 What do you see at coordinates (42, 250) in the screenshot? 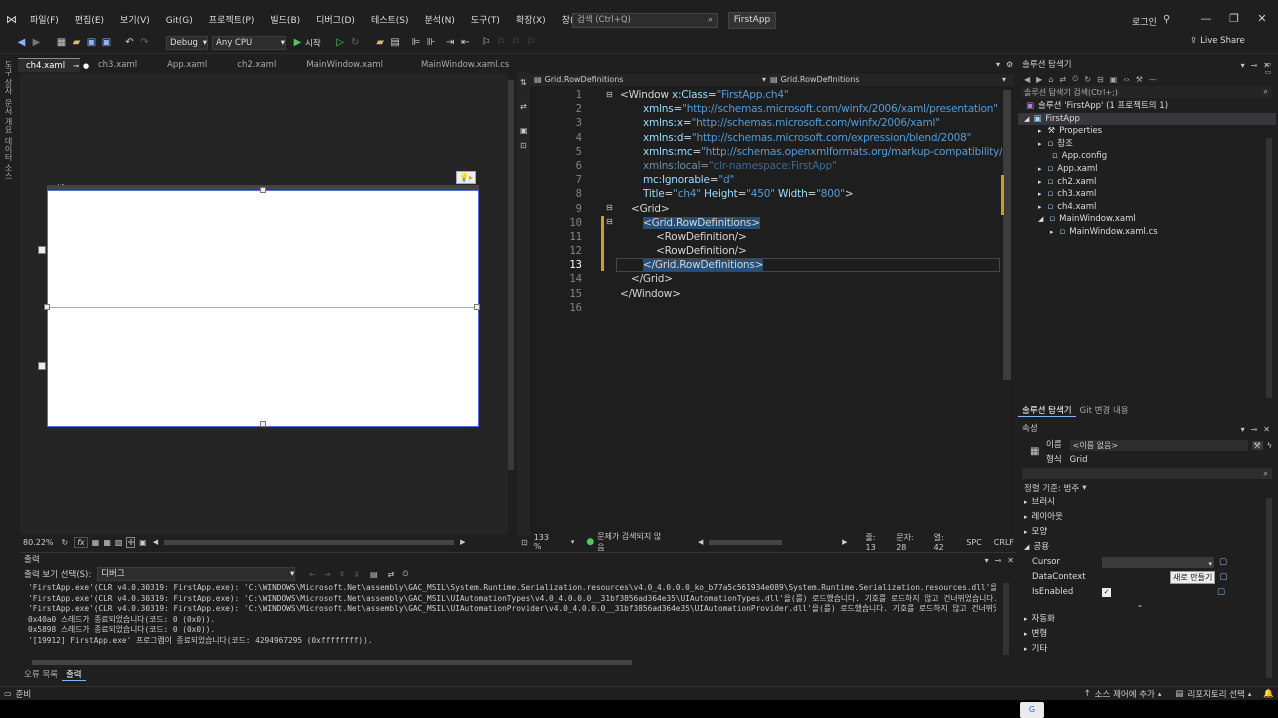
I see `row-size-handle-top` at bounding box center [42, 250].